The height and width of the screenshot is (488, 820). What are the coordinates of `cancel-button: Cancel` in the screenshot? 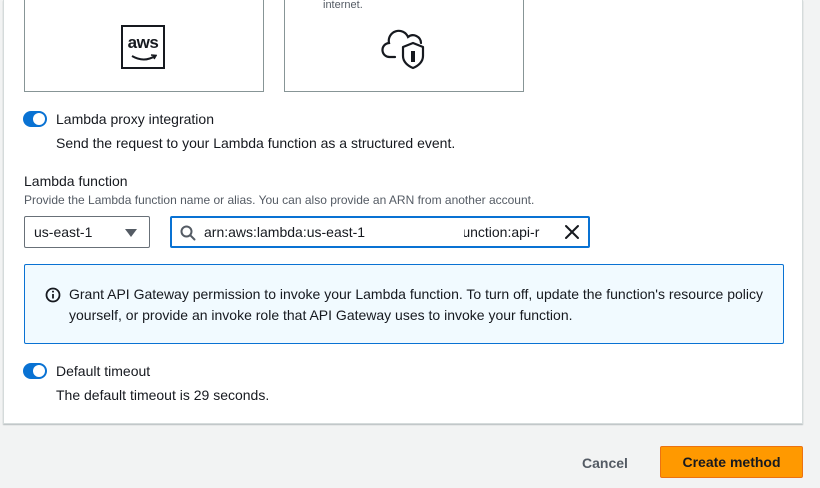 It's located at (605, 463).